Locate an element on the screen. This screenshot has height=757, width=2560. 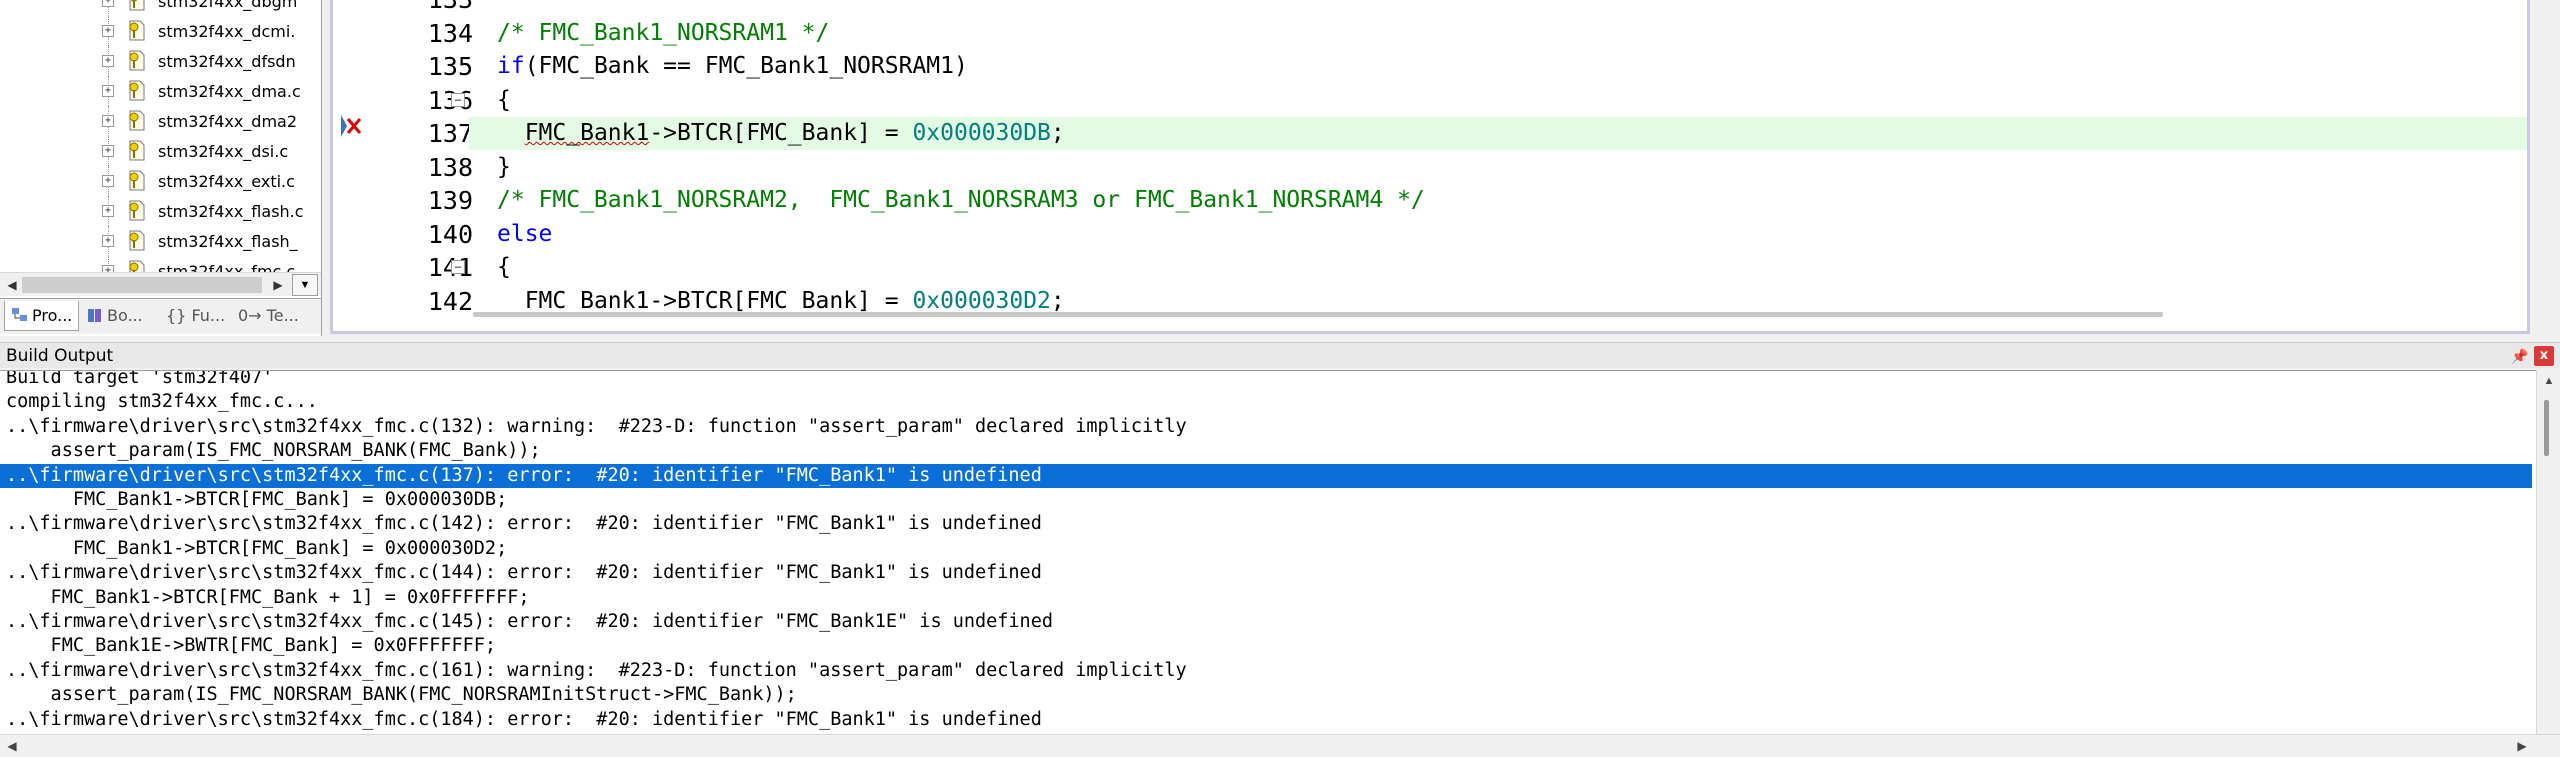
tree-item: + stm32f4xx_dma.c is located at coordinates (160, 91).